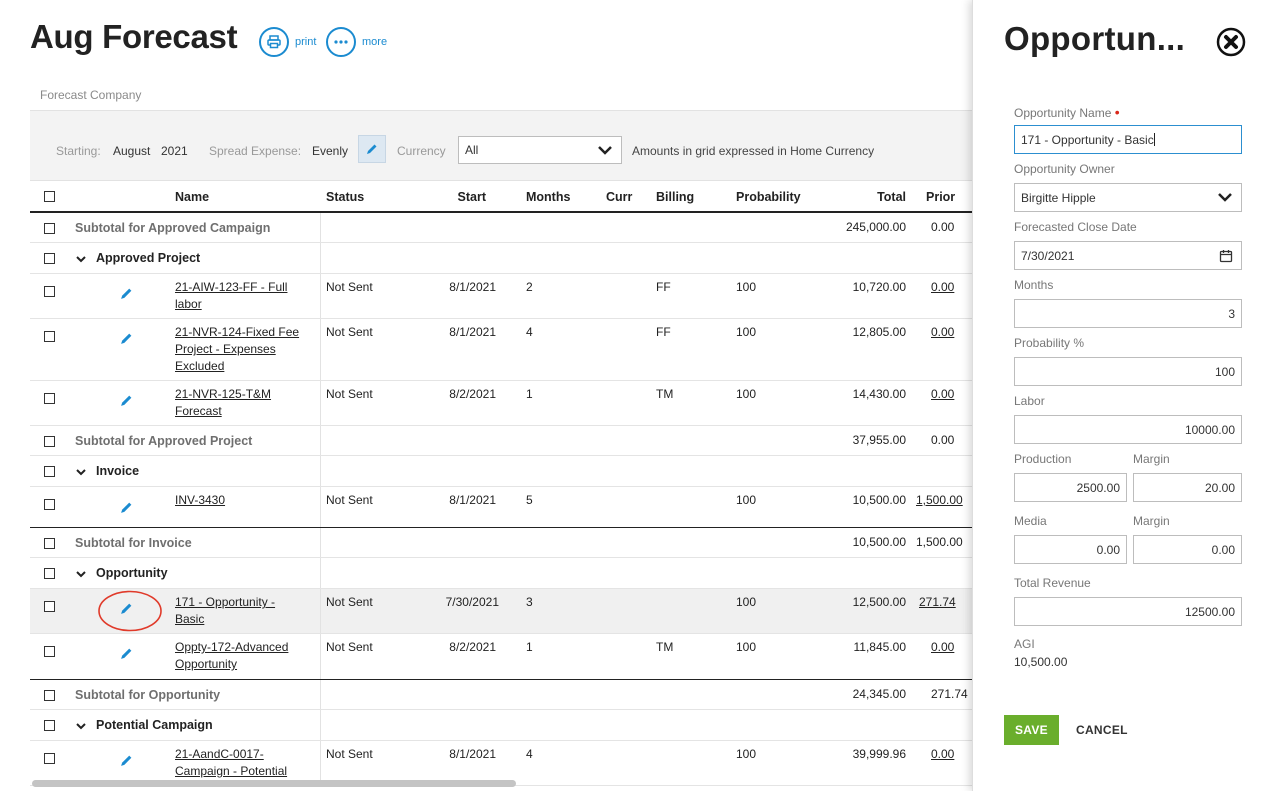  Describe the element at coordinates (356, 42) in the screenshot. I see `more-button: more` at that location.